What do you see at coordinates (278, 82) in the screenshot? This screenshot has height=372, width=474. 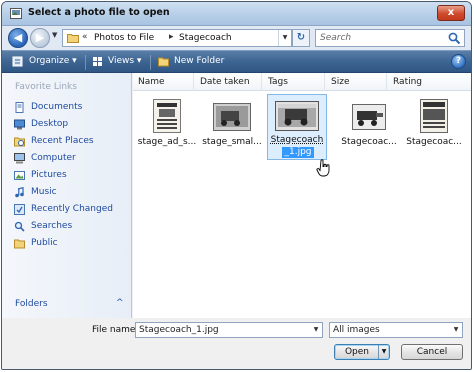 I see `column-header-tags: Tags` at bounding box center [278, 82].